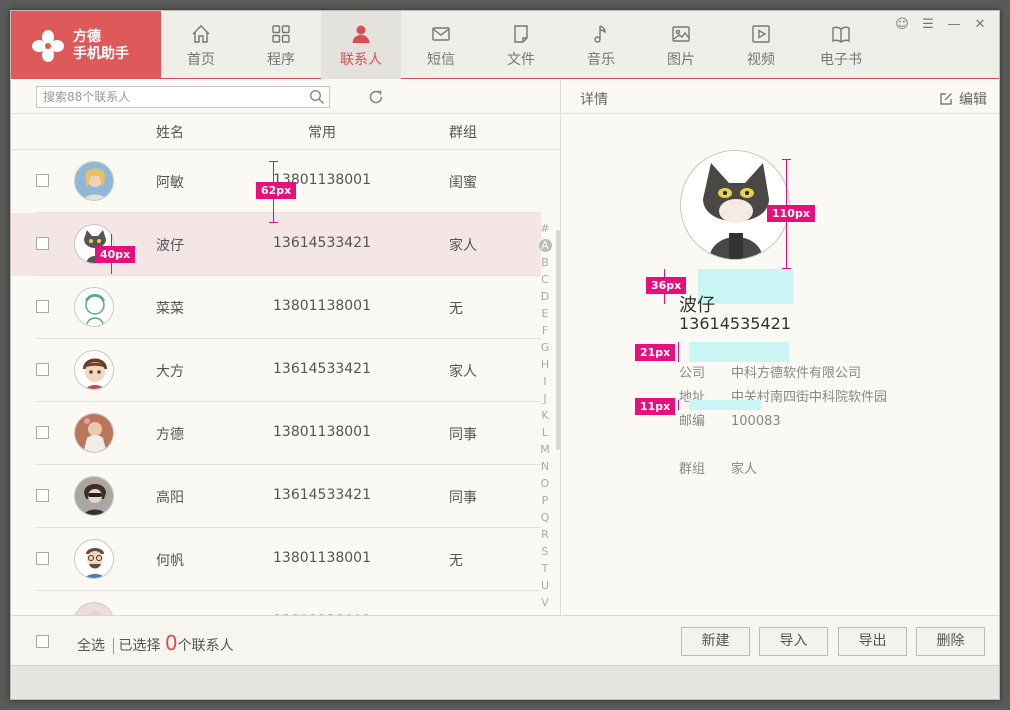 This screenshot has height=710, width=1010. I want to click on nav-files-label: 文件, so click(521, 60).